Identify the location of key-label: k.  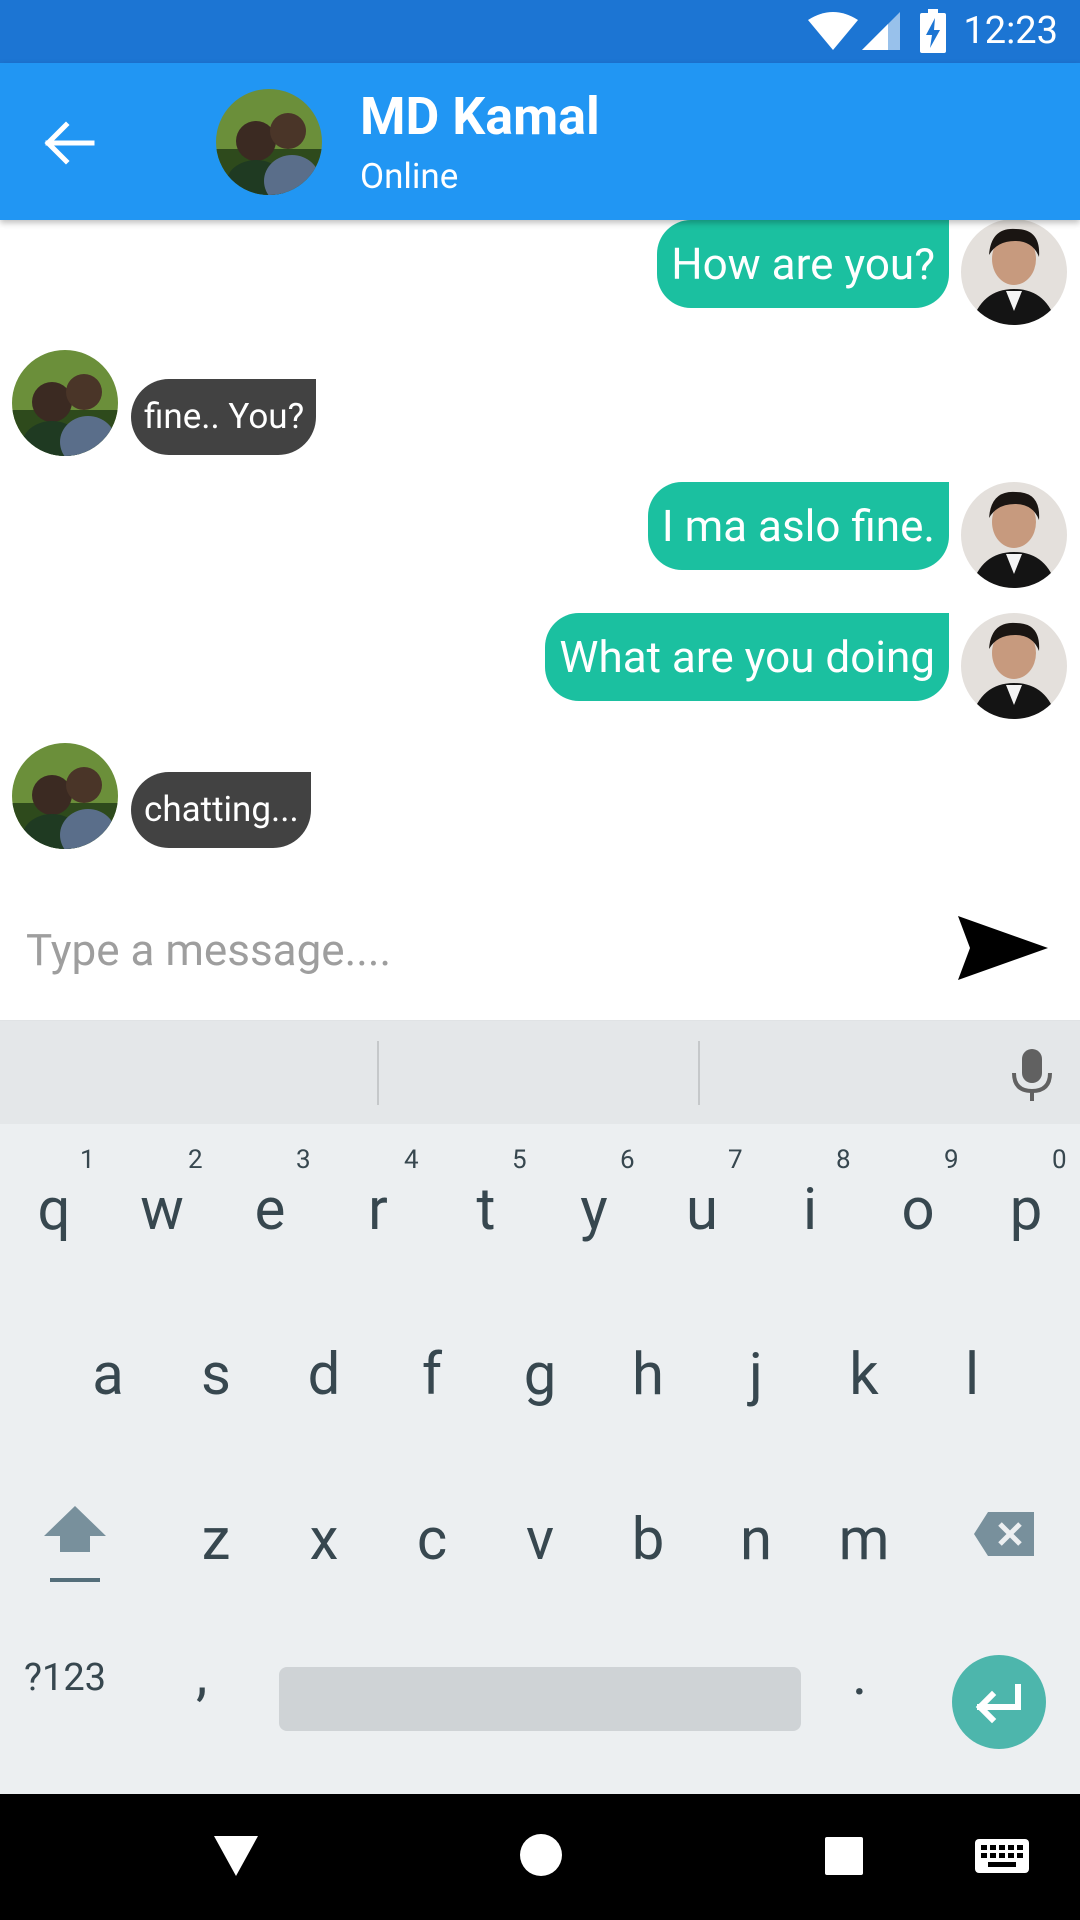
(864, 1375).